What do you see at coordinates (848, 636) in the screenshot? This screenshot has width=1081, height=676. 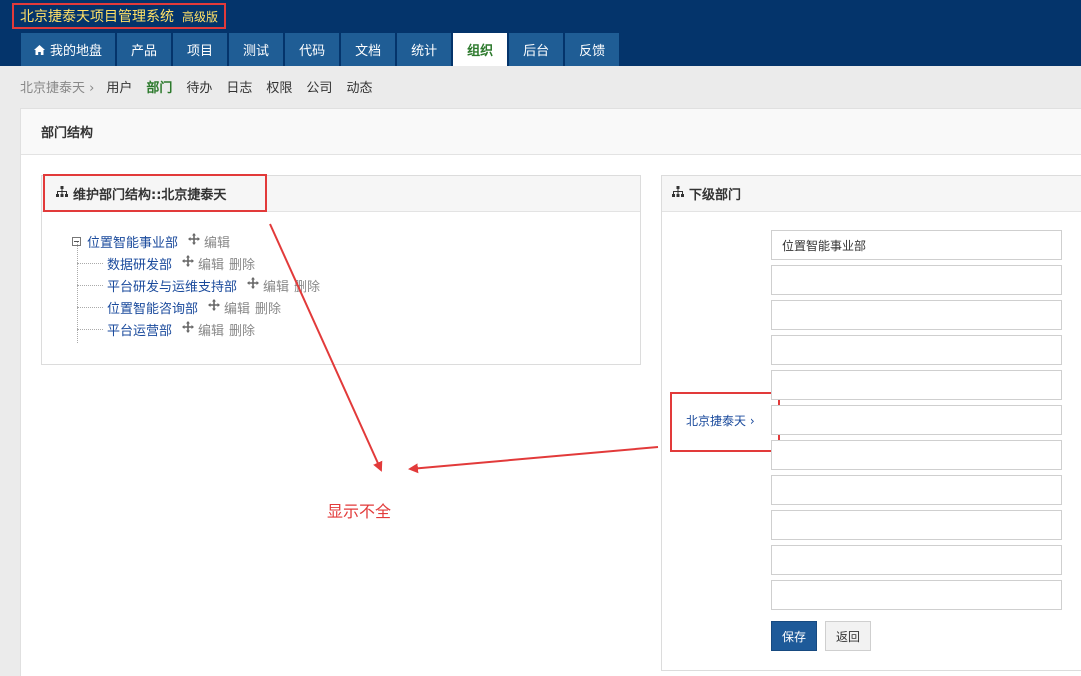 I see `back-button: 返回` at bounding box center [848, 636].